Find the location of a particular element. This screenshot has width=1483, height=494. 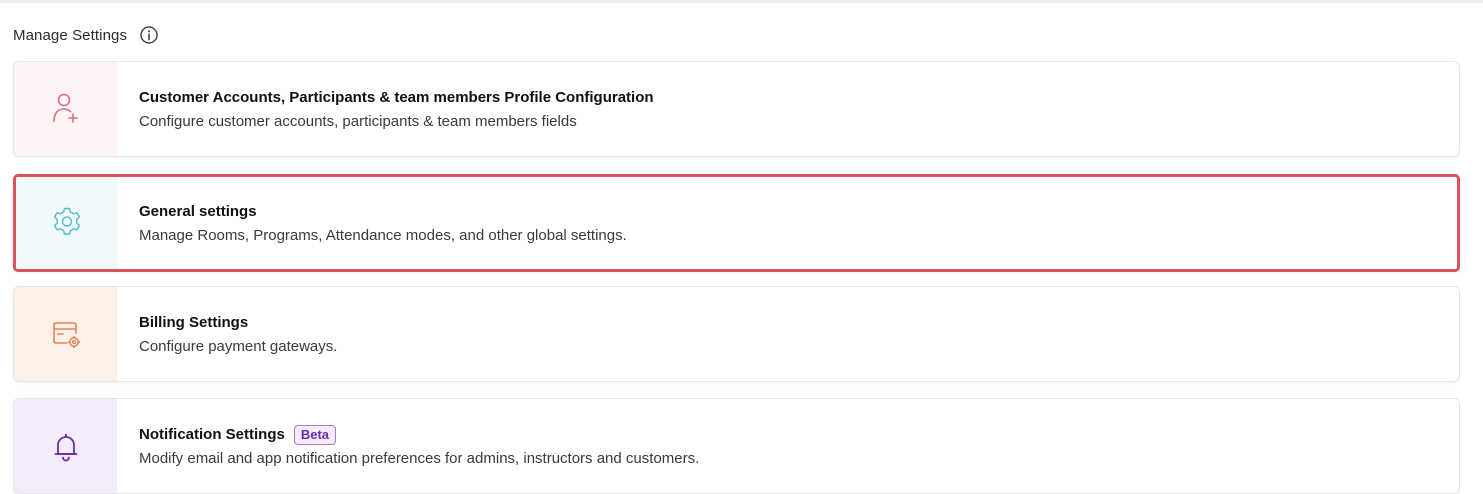

card-title: Billing Settings is located at coordinates (194, 322).